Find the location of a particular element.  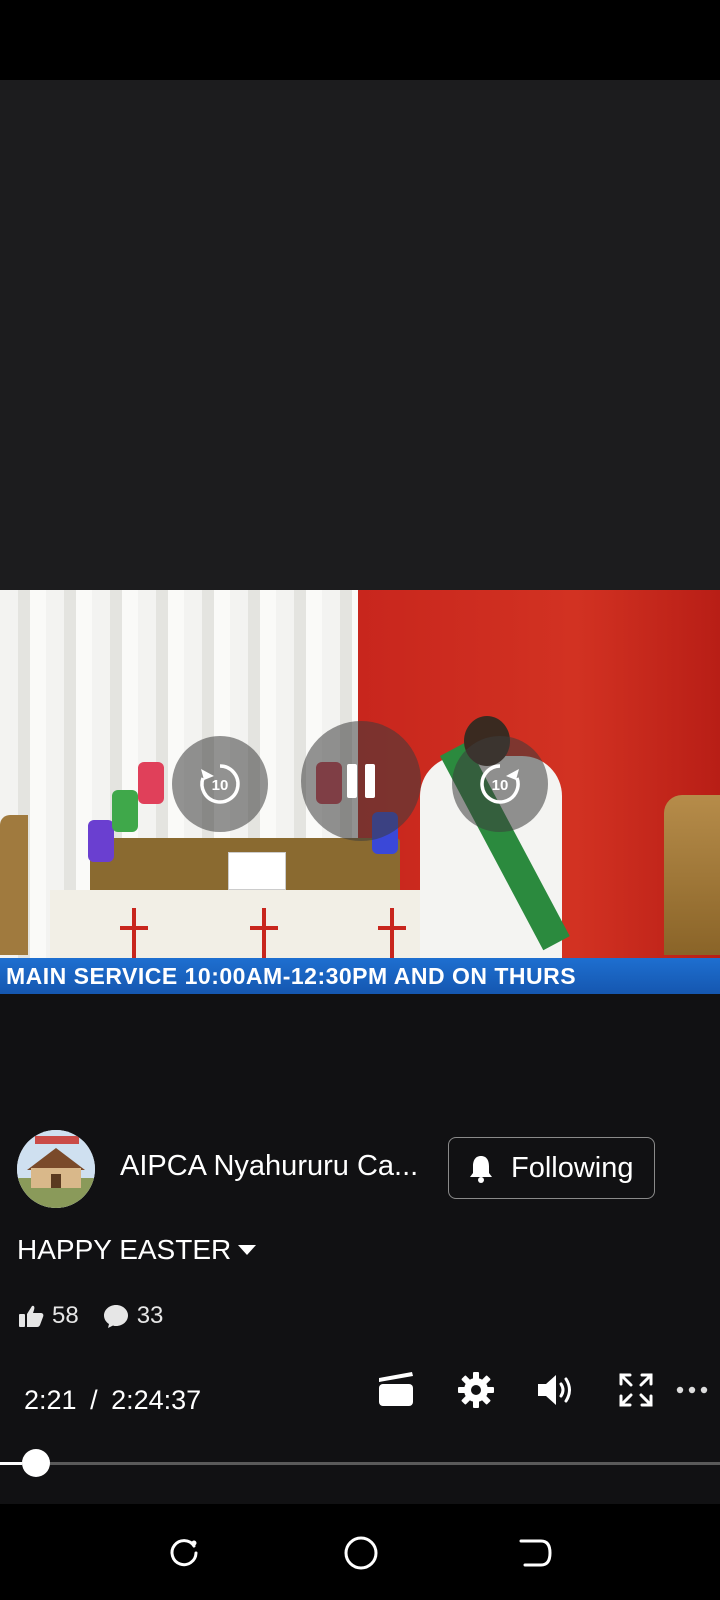

forward-10-button: 10 is located at coordinates (500, 784).